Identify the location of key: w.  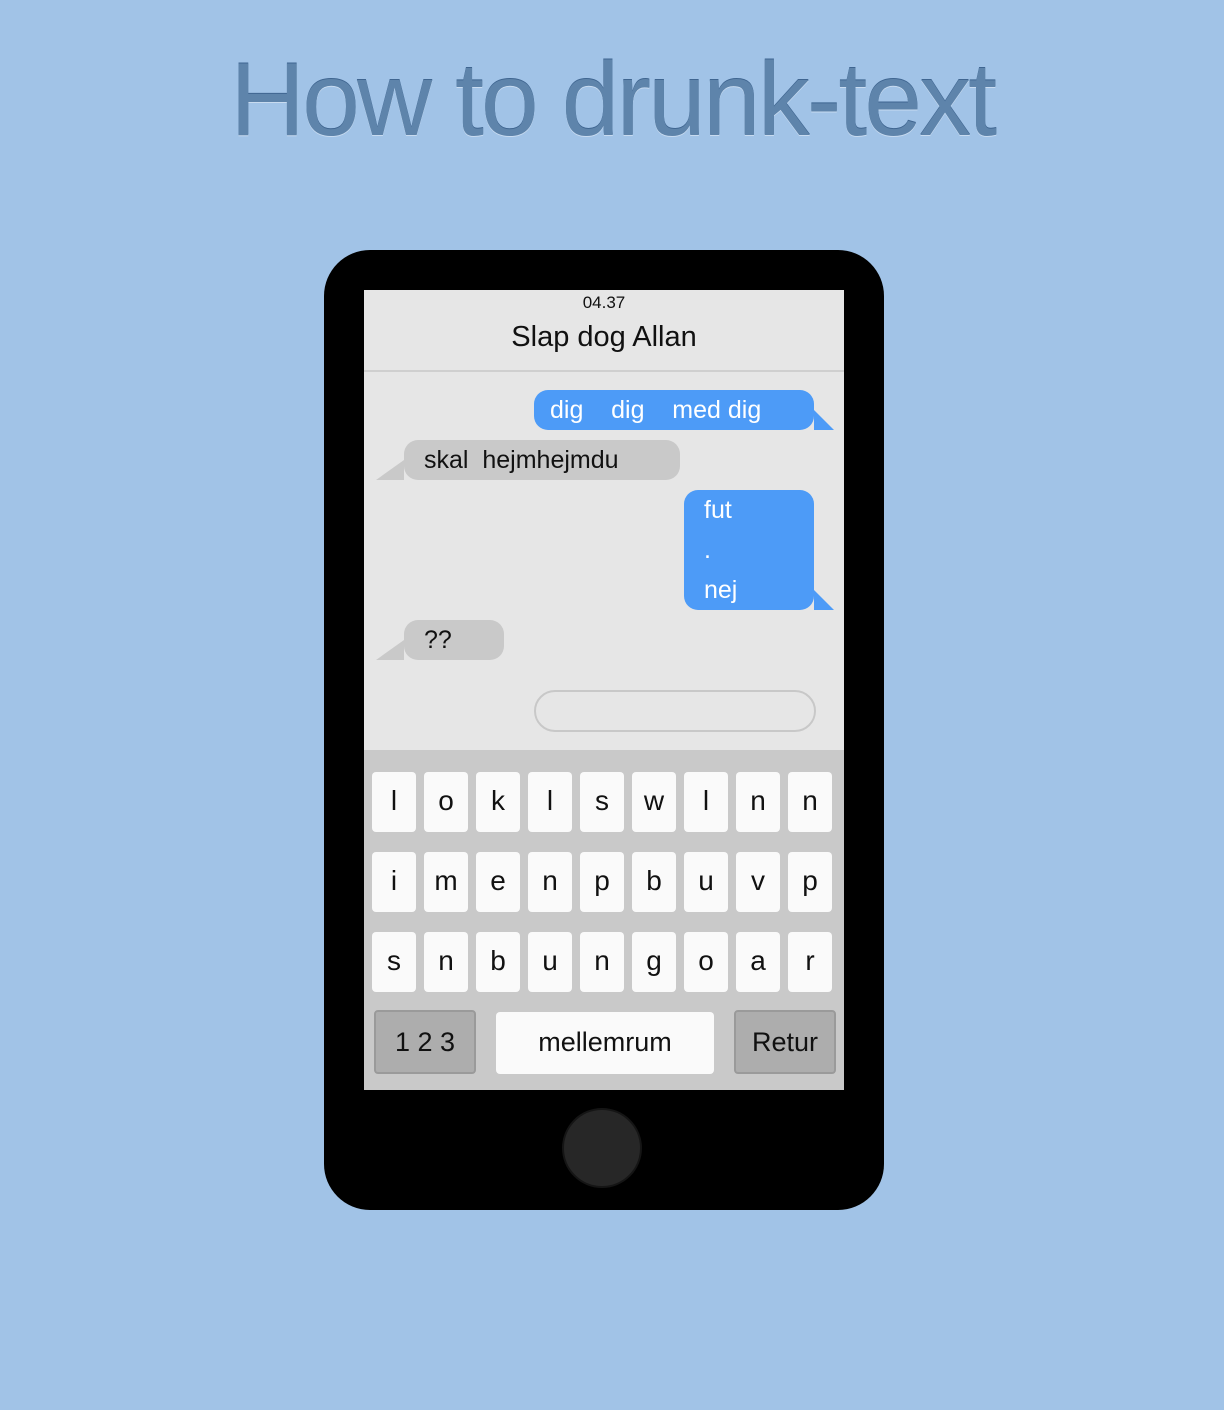
(654, 802).